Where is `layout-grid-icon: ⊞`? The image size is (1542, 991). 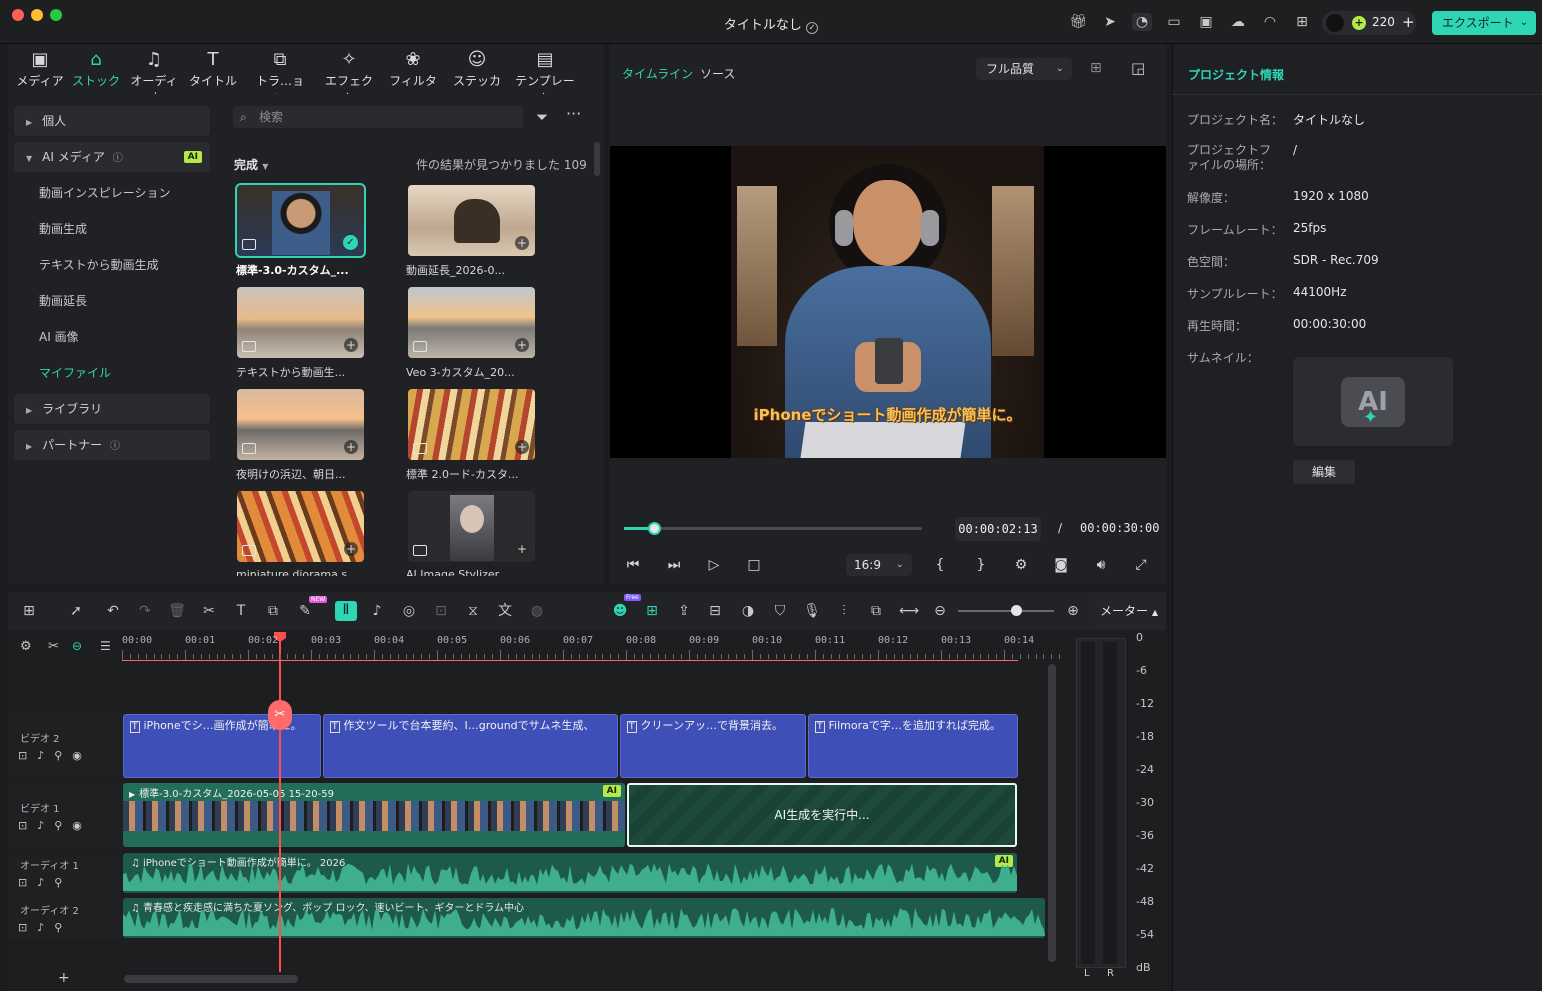
layout-grid-icon: ⊞ is located at coordinates (29, 611).